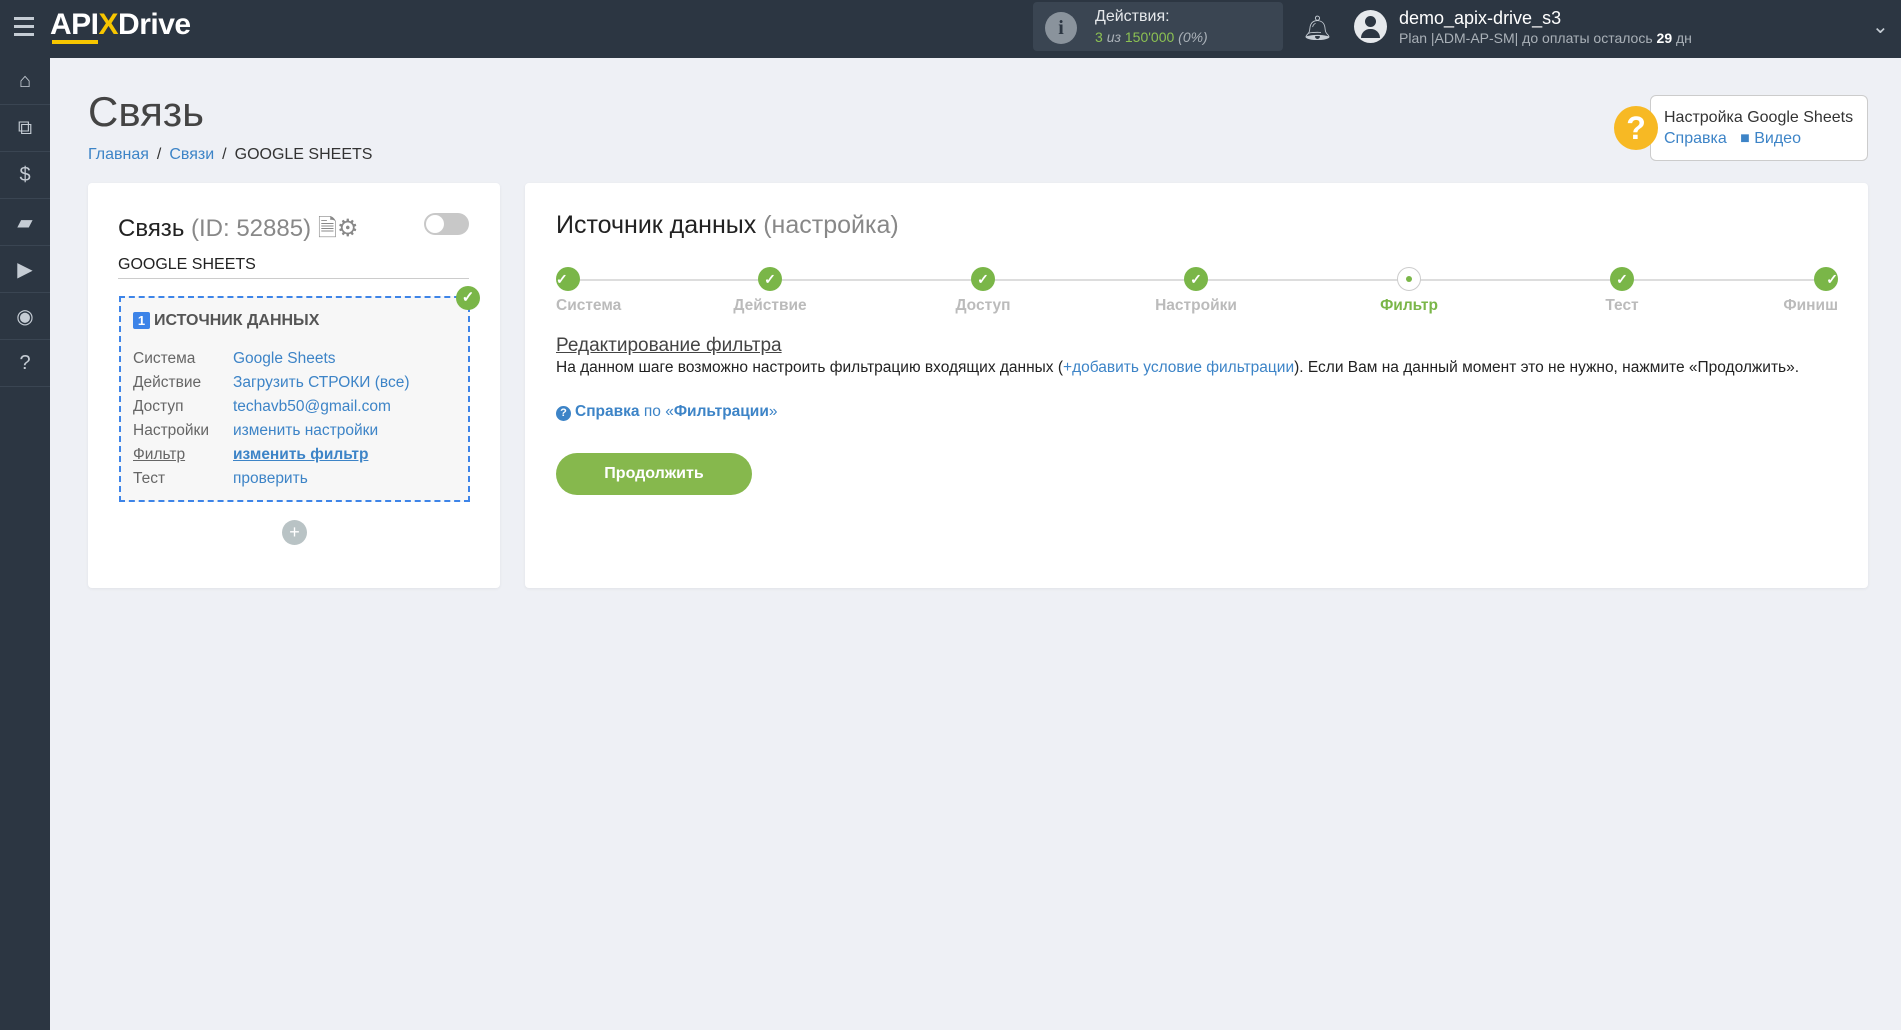 The image size is (1901, 1030). Describe the element at coordinates (305, 434) in the screenshot. I see `row-value: изменить настройки` at that location.